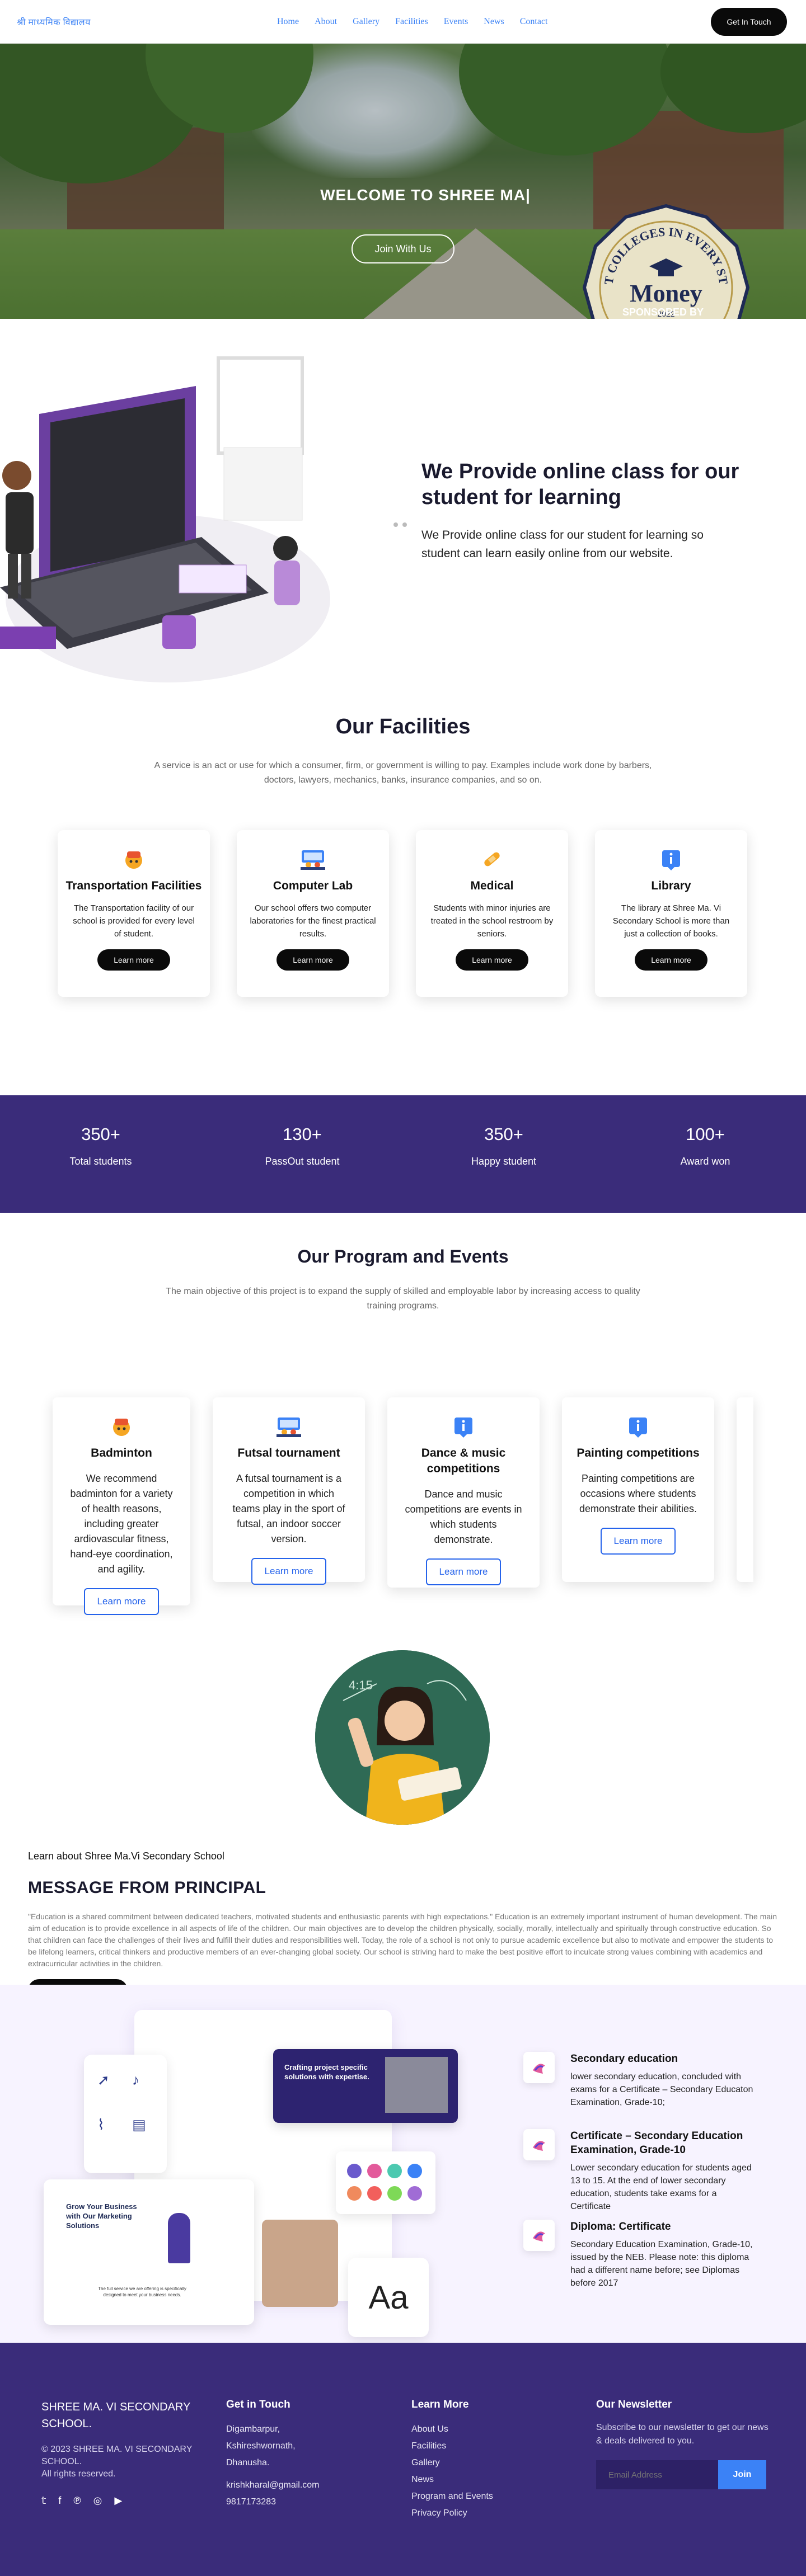 The height and width of the screenshot is (2576, 806). What do you see at coordinates (478, 2429) in the screenshot?
I see `footer-link-about: About Us` at bounding box center [478, 2429].